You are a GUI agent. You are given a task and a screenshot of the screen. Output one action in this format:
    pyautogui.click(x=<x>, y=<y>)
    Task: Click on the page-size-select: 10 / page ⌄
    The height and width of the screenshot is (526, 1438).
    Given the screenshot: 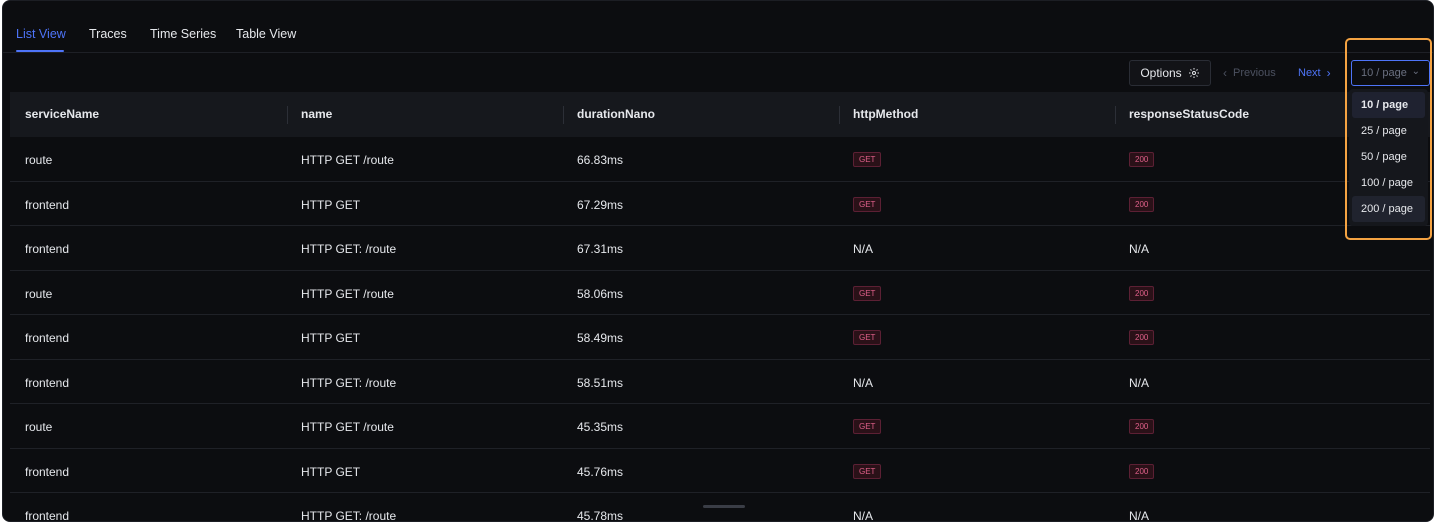 What is the action you would take?
    pyautogui.click(x=1390, y=73)
    